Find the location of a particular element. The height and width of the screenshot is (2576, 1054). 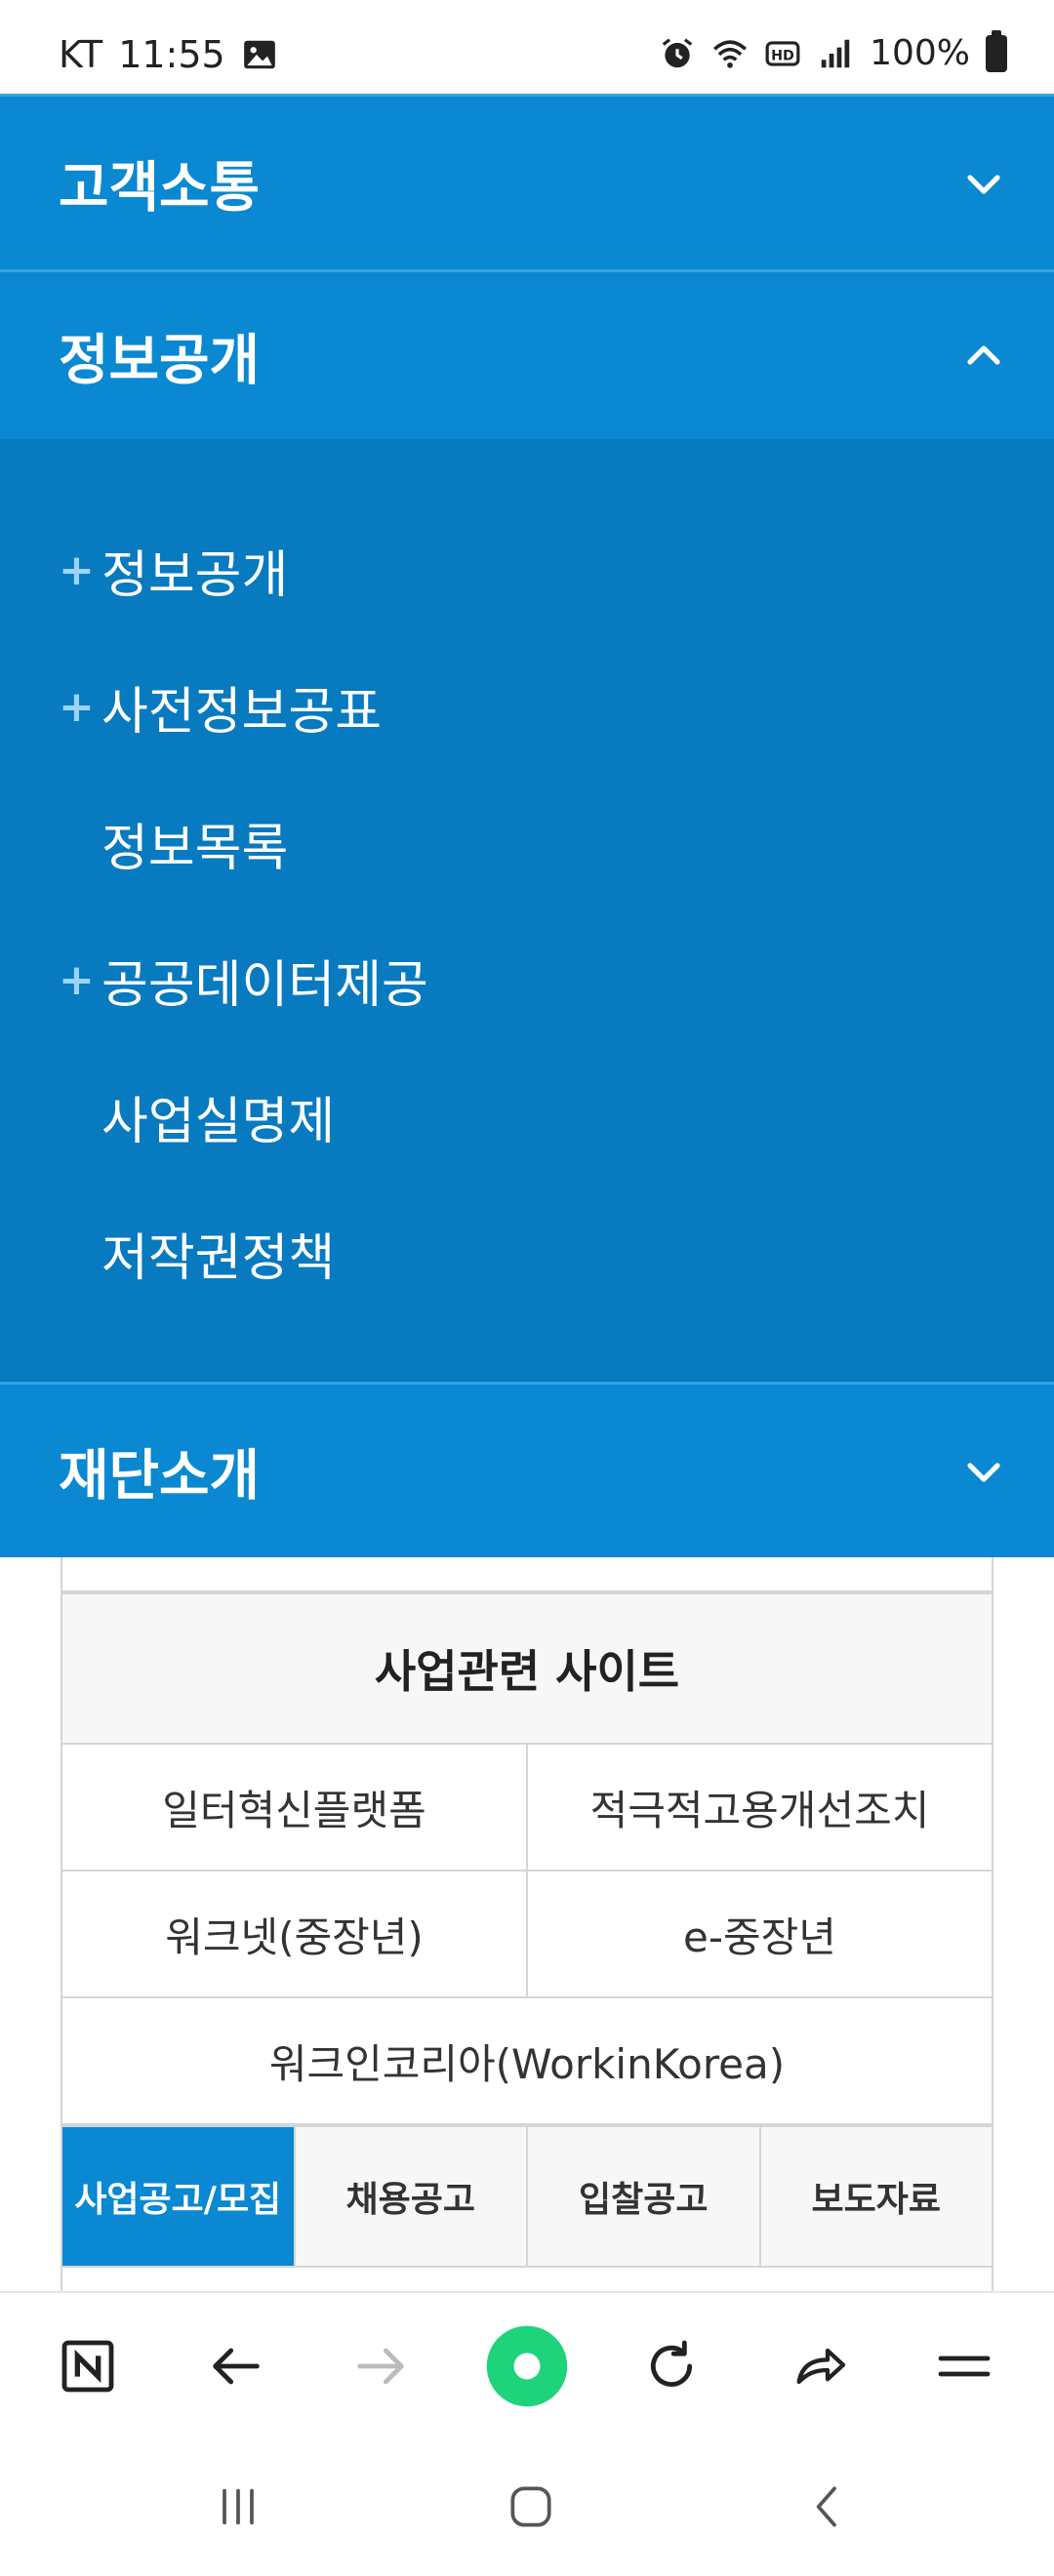

tab-recruitment: 채용공고 is located at coordinates (410, 2196).